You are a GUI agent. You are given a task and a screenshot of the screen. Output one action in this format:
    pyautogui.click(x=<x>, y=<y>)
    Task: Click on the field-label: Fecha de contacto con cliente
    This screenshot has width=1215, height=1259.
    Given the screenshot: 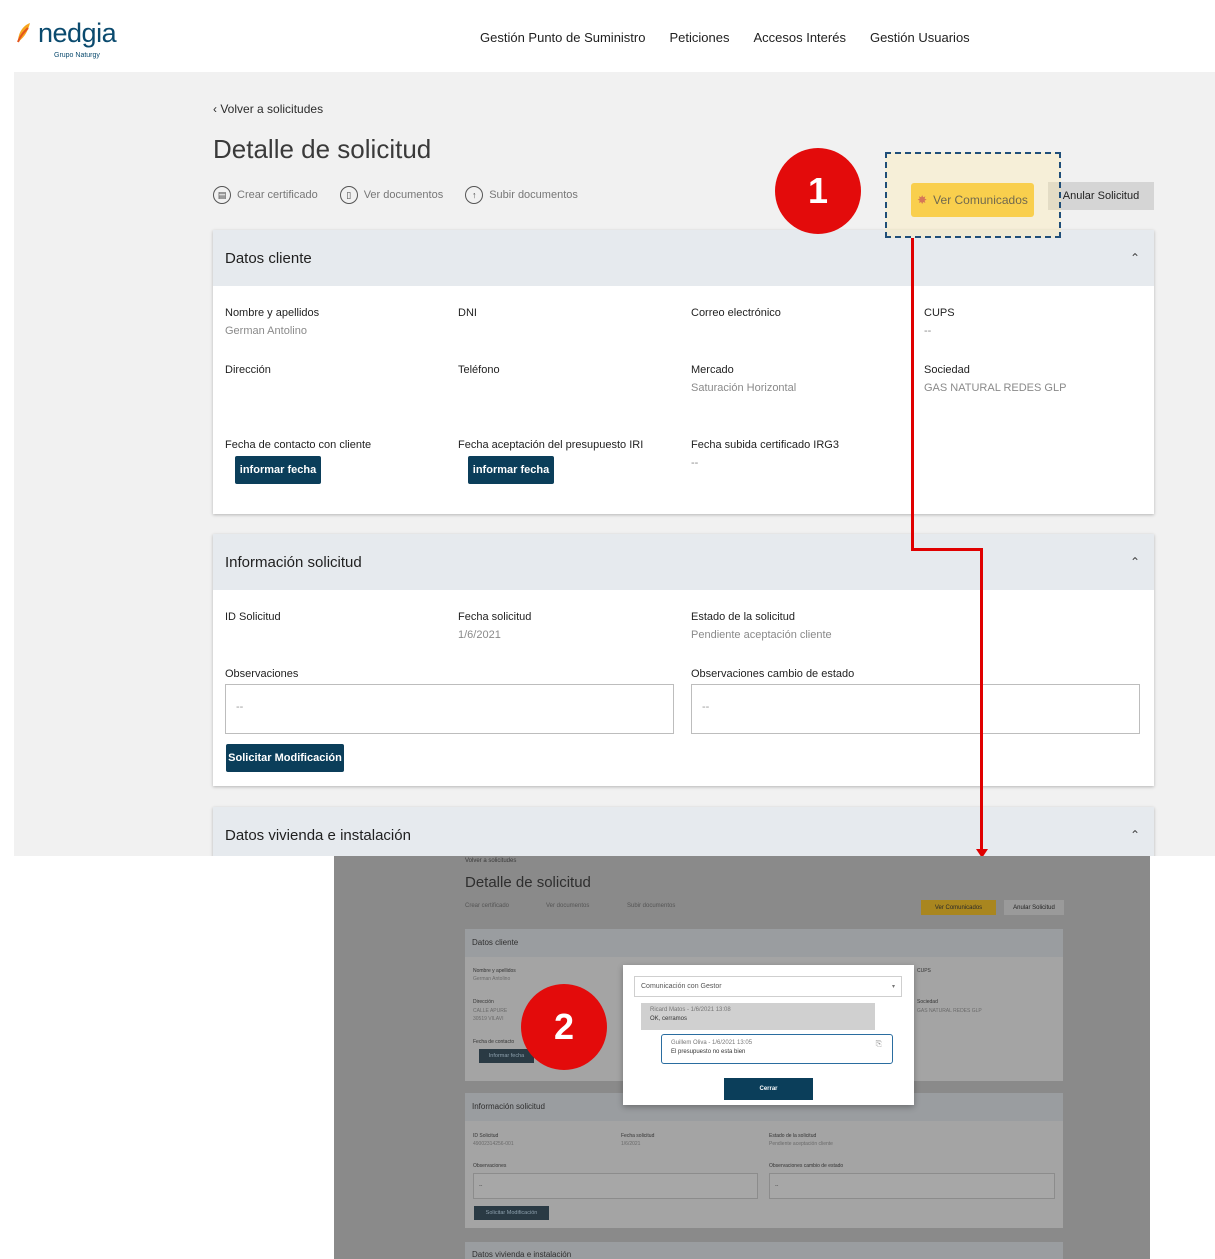 What is the action you would take?
    pyautogui.click(x=298, y=445)
    